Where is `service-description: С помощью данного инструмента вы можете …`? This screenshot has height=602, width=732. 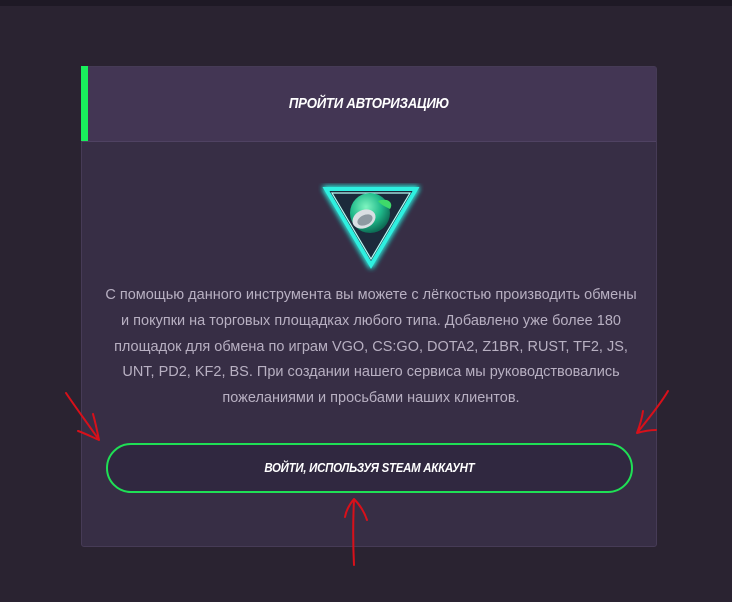
service-description: С помощью данного инструмента вы можете … is located at coordinates (371, 347).